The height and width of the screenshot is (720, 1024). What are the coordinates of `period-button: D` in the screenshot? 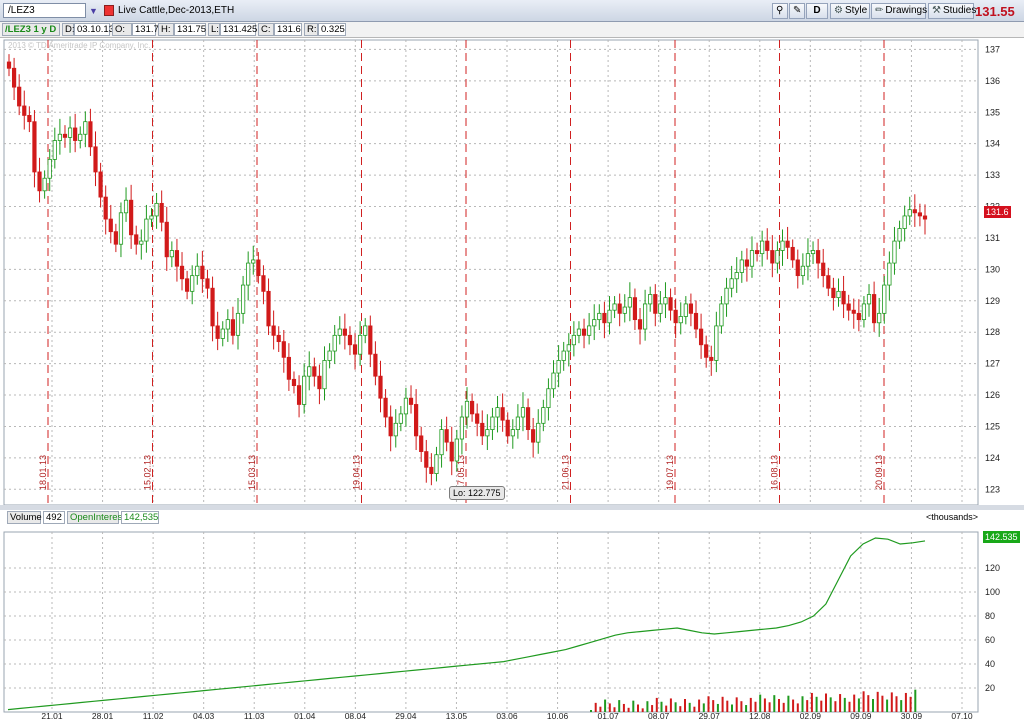 It's located at (817, 11).